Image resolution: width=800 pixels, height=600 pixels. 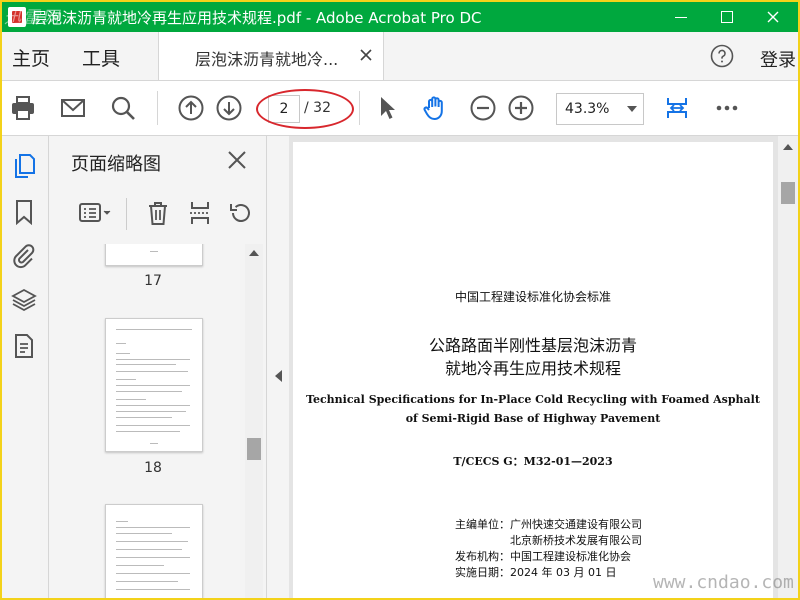 What do you see at coordinates (24, 300) in the screenshot?
I see `layers-button` at bounding box center [24, 300].